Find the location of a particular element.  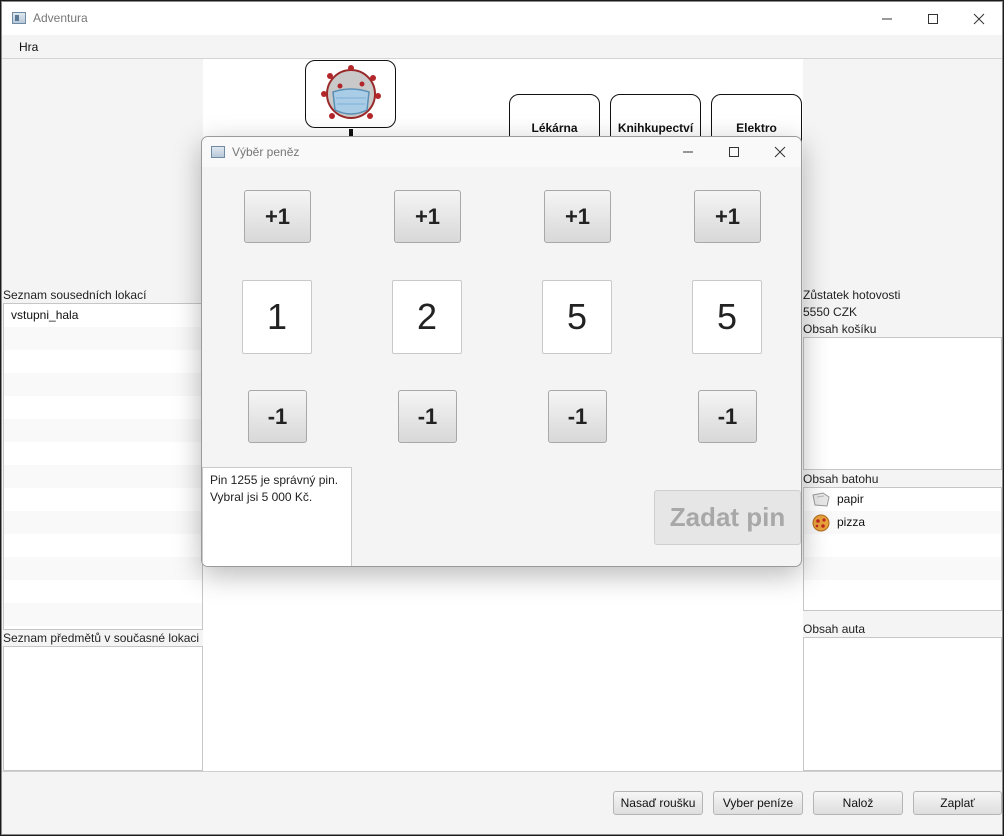

cash-value: 5550 CZK is located at coordinates (830, 312).